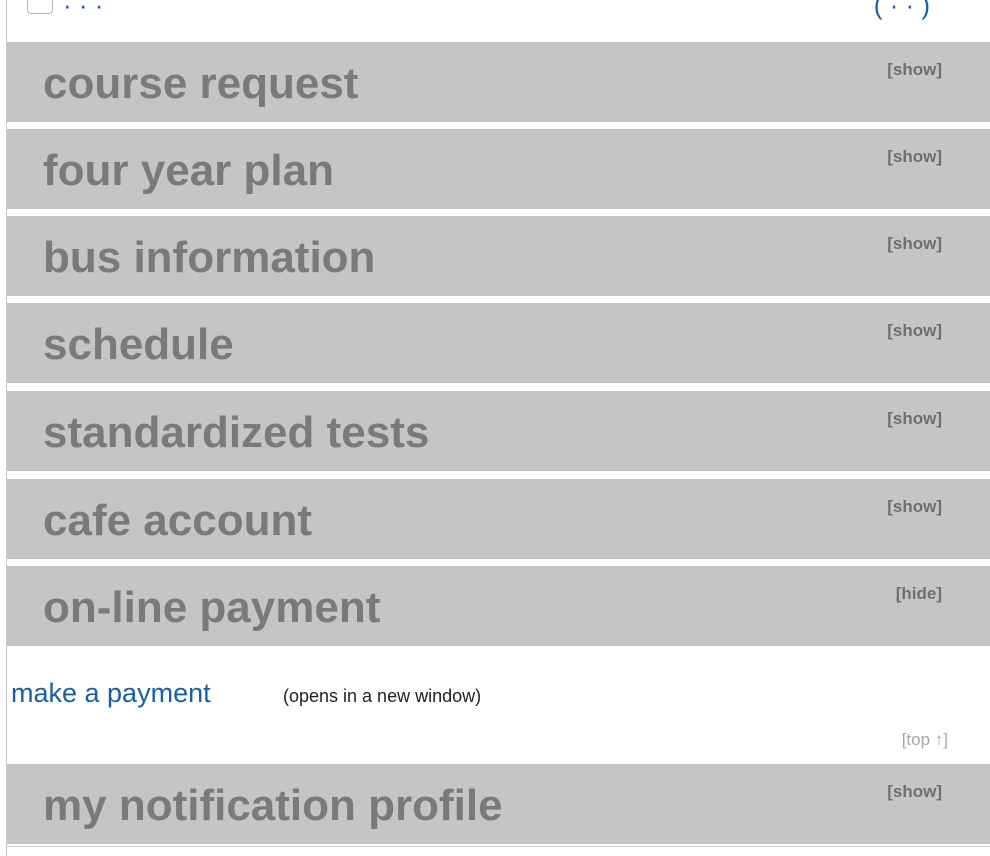 The width and height of the screenshot is (990, 856). Describe the element at coordinates (498, 343) in the screenshot. I see `section-schedule: schedule [show]` at that location.